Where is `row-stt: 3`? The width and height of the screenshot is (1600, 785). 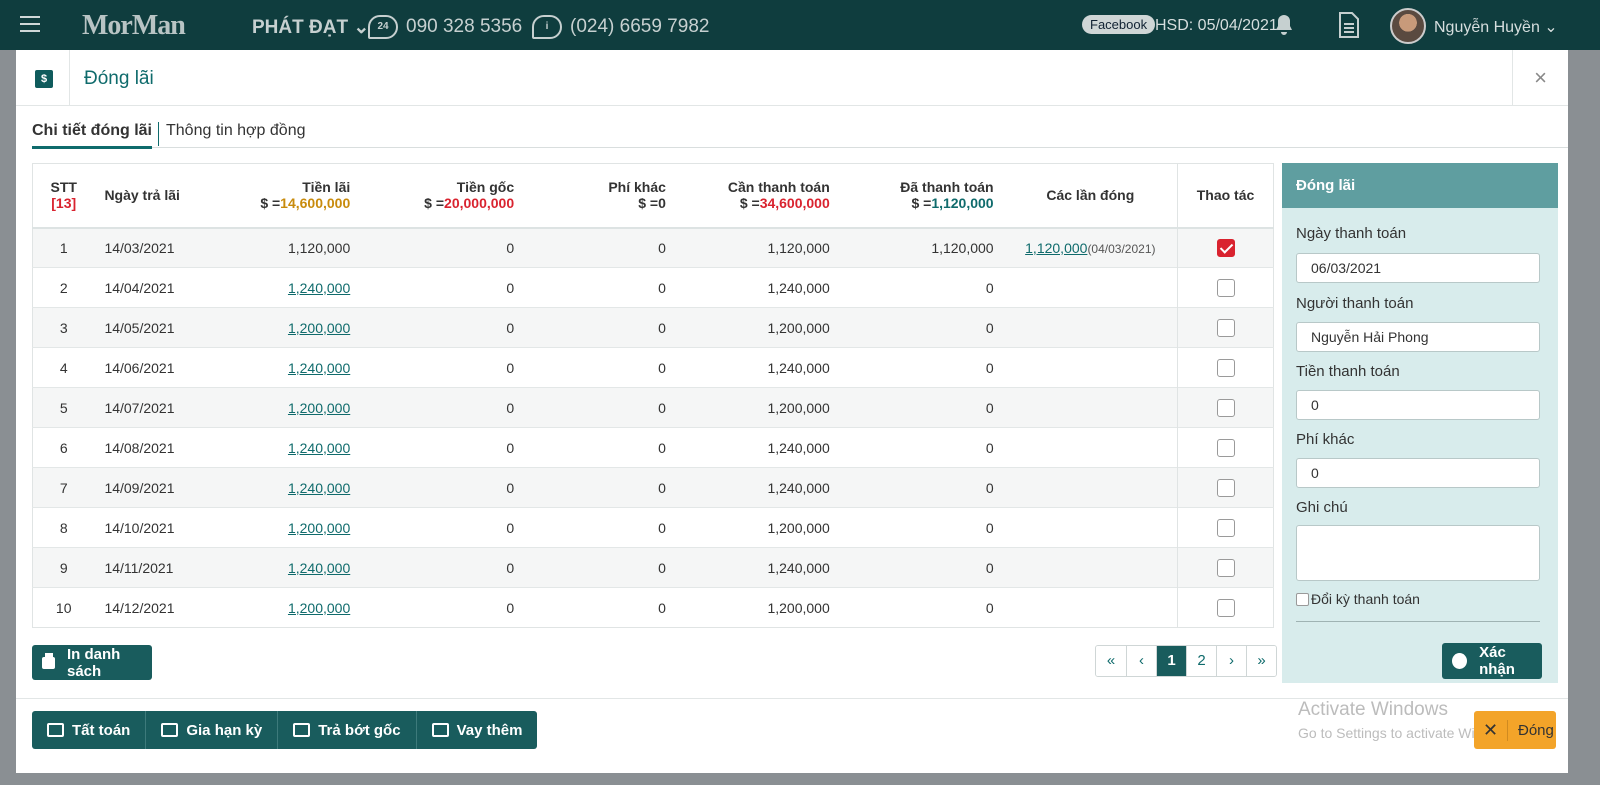
row-stt: 3 is located at coordinates (63, 327).